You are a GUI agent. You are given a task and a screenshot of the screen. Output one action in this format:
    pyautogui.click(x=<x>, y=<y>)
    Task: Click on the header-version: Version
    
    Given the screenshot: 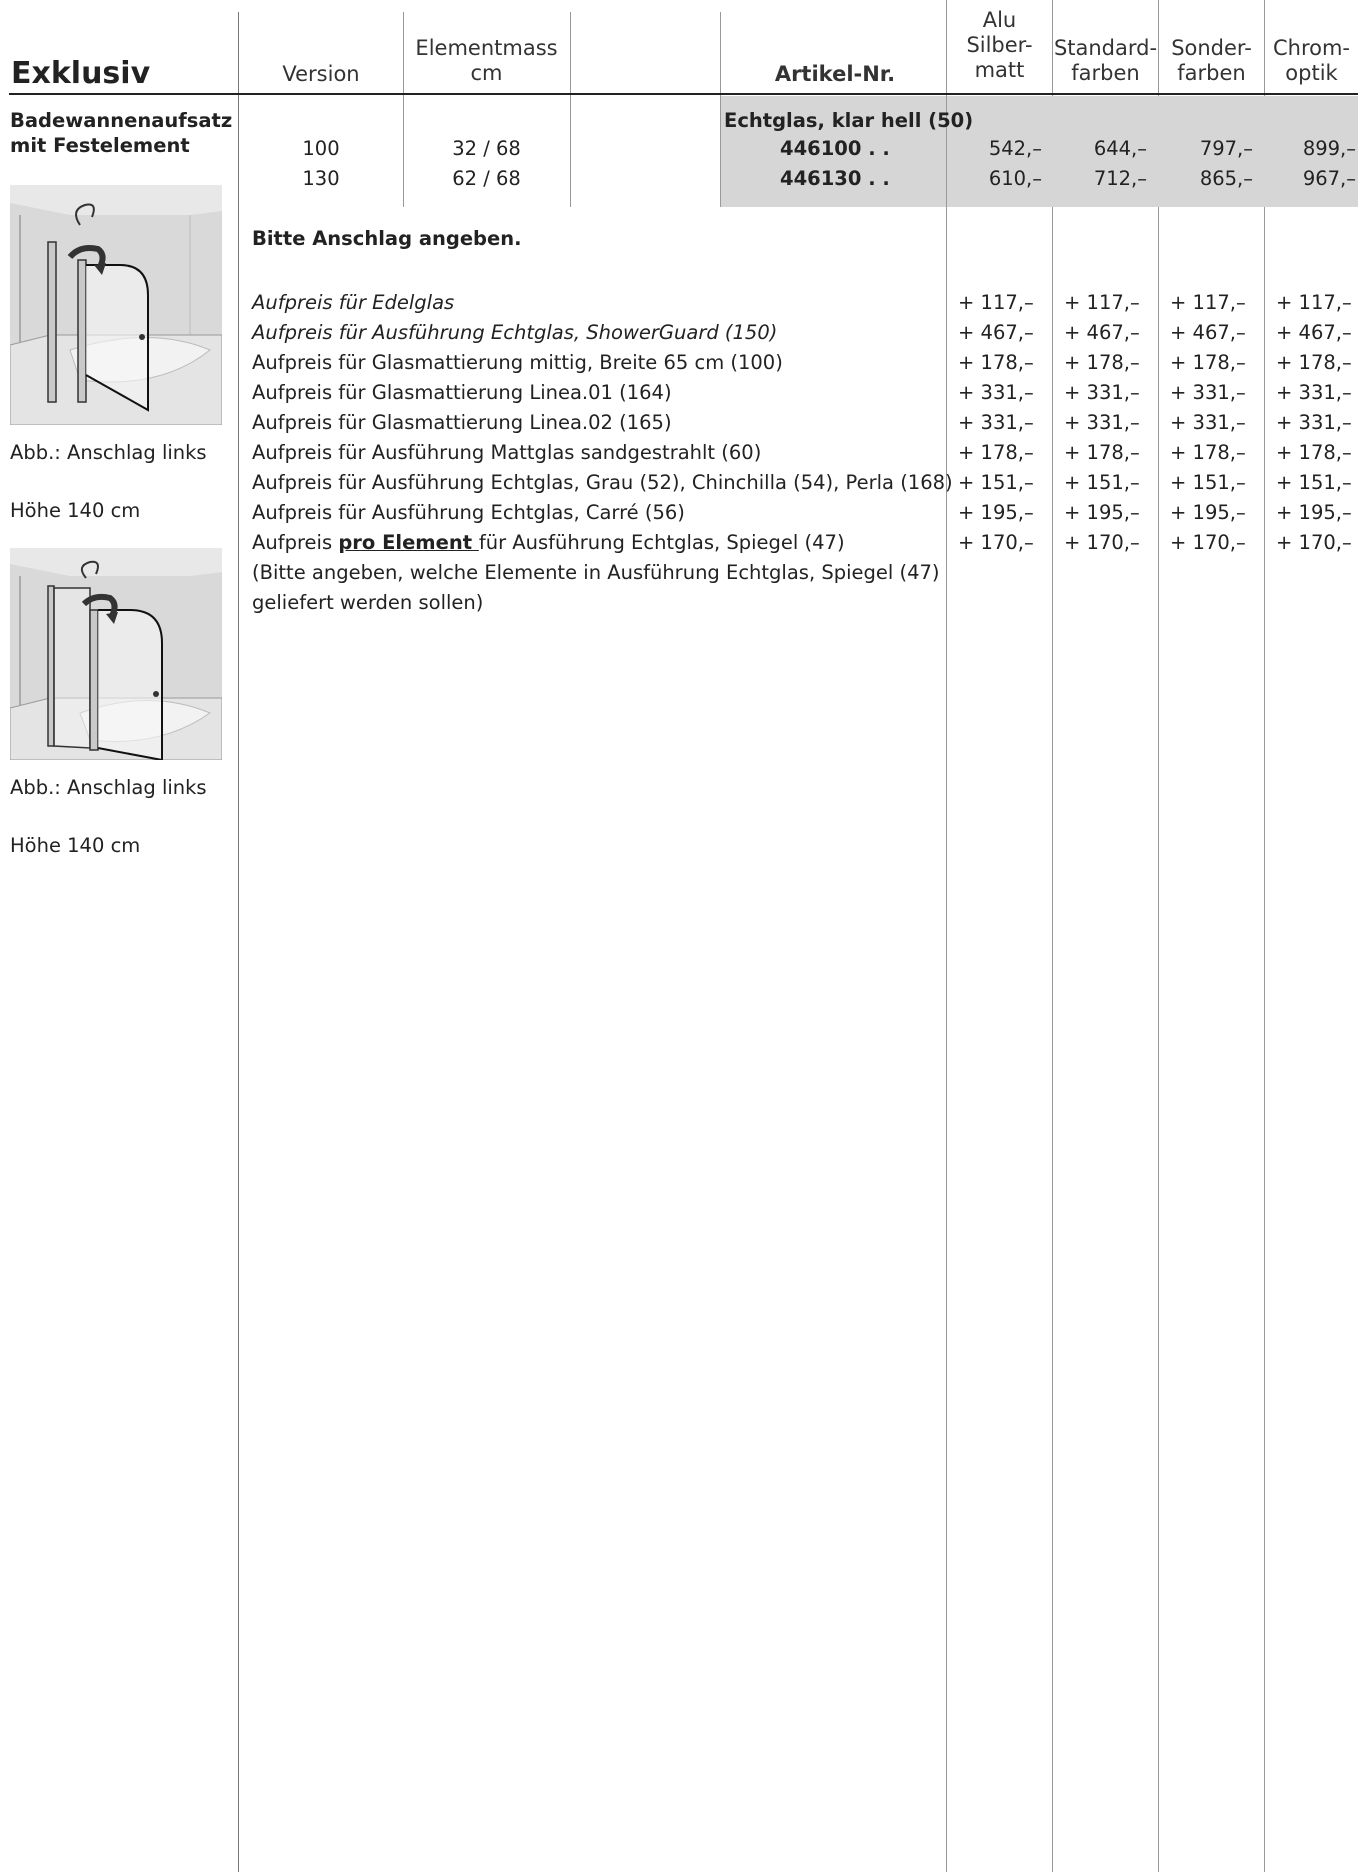 What is the action you would take?
    pyautogui.click(x=321, y=74)
    